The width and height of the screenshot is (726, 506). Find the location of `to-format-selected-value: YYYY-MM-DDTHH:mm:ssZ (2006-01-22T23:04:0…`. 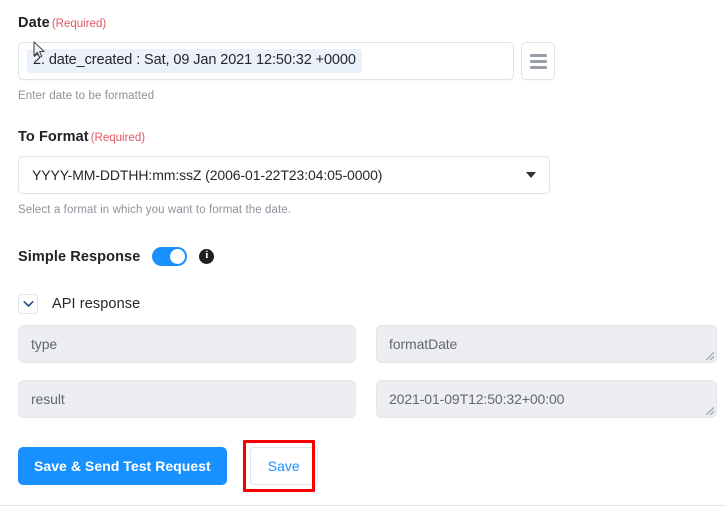

to-format-selected-value: YYYY-MM-DDTHH:mm:ssZ (2006-01-22T23:04:0… is located at coordinates (207, 175).